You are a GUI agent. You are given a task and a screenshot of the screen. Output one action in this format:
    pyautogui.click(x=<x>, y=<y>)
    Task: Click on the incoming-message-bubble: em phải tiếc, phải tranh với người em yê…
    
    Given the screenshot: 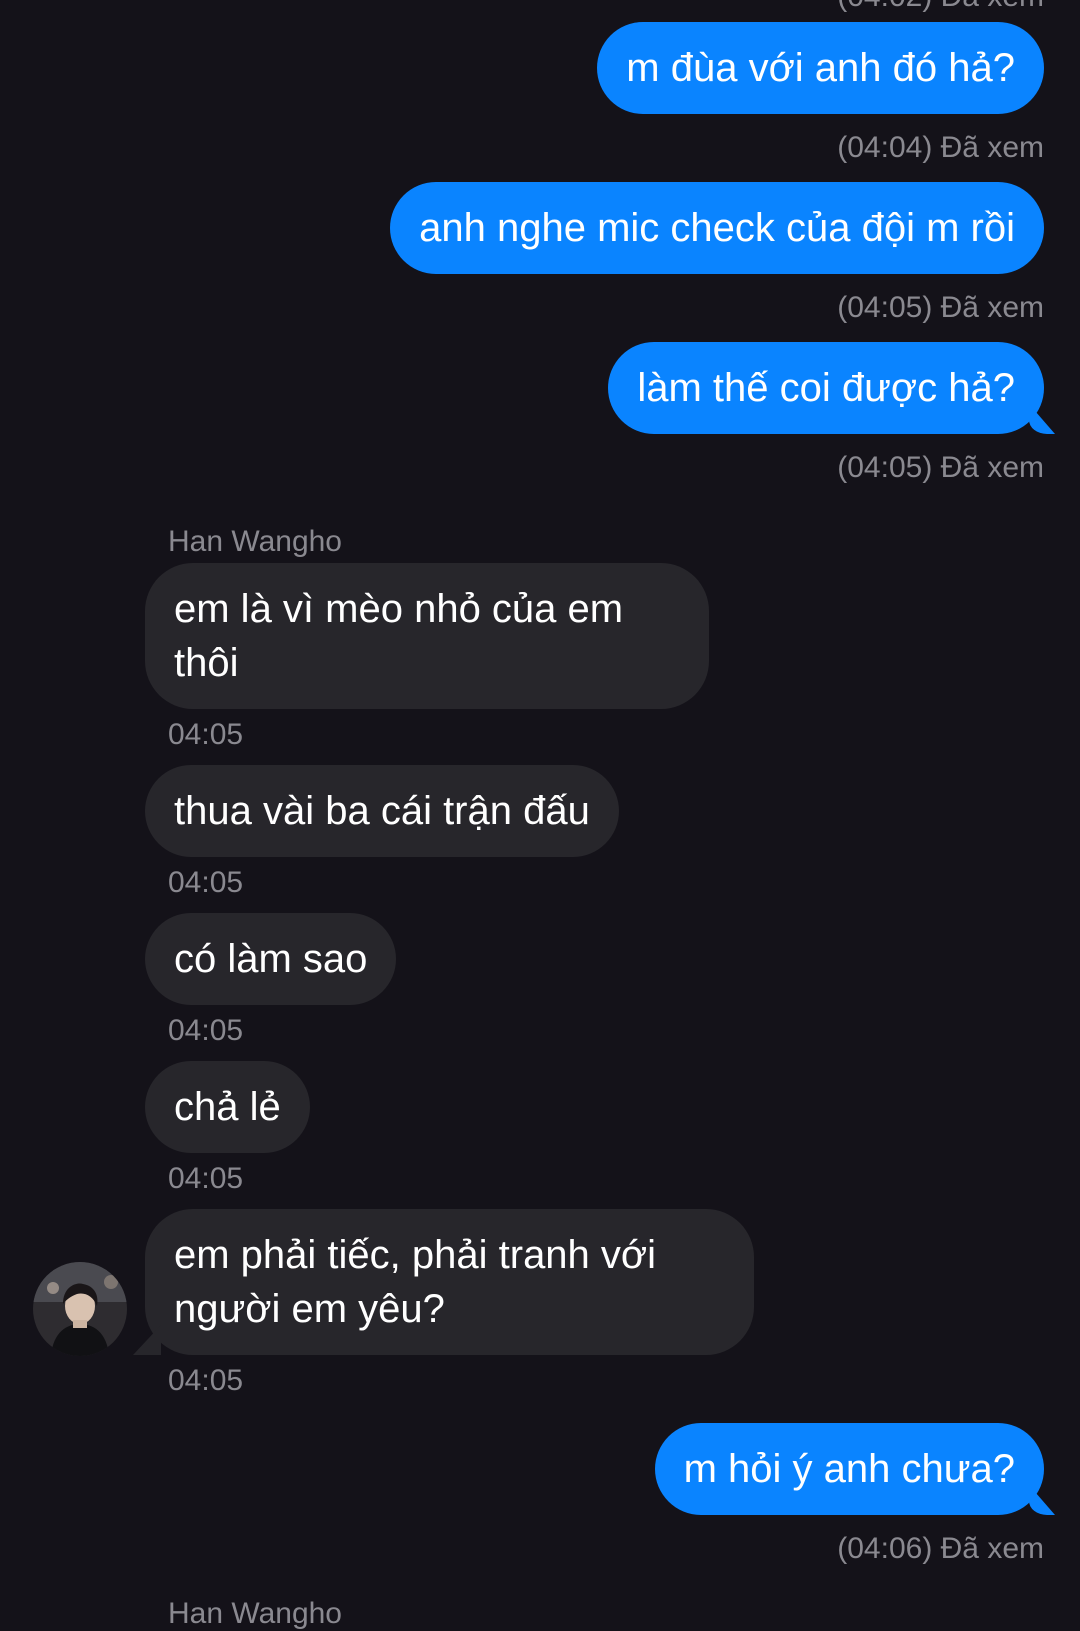 What is the action you would take?
    pyautogui.click(x=449, y=1282)
    